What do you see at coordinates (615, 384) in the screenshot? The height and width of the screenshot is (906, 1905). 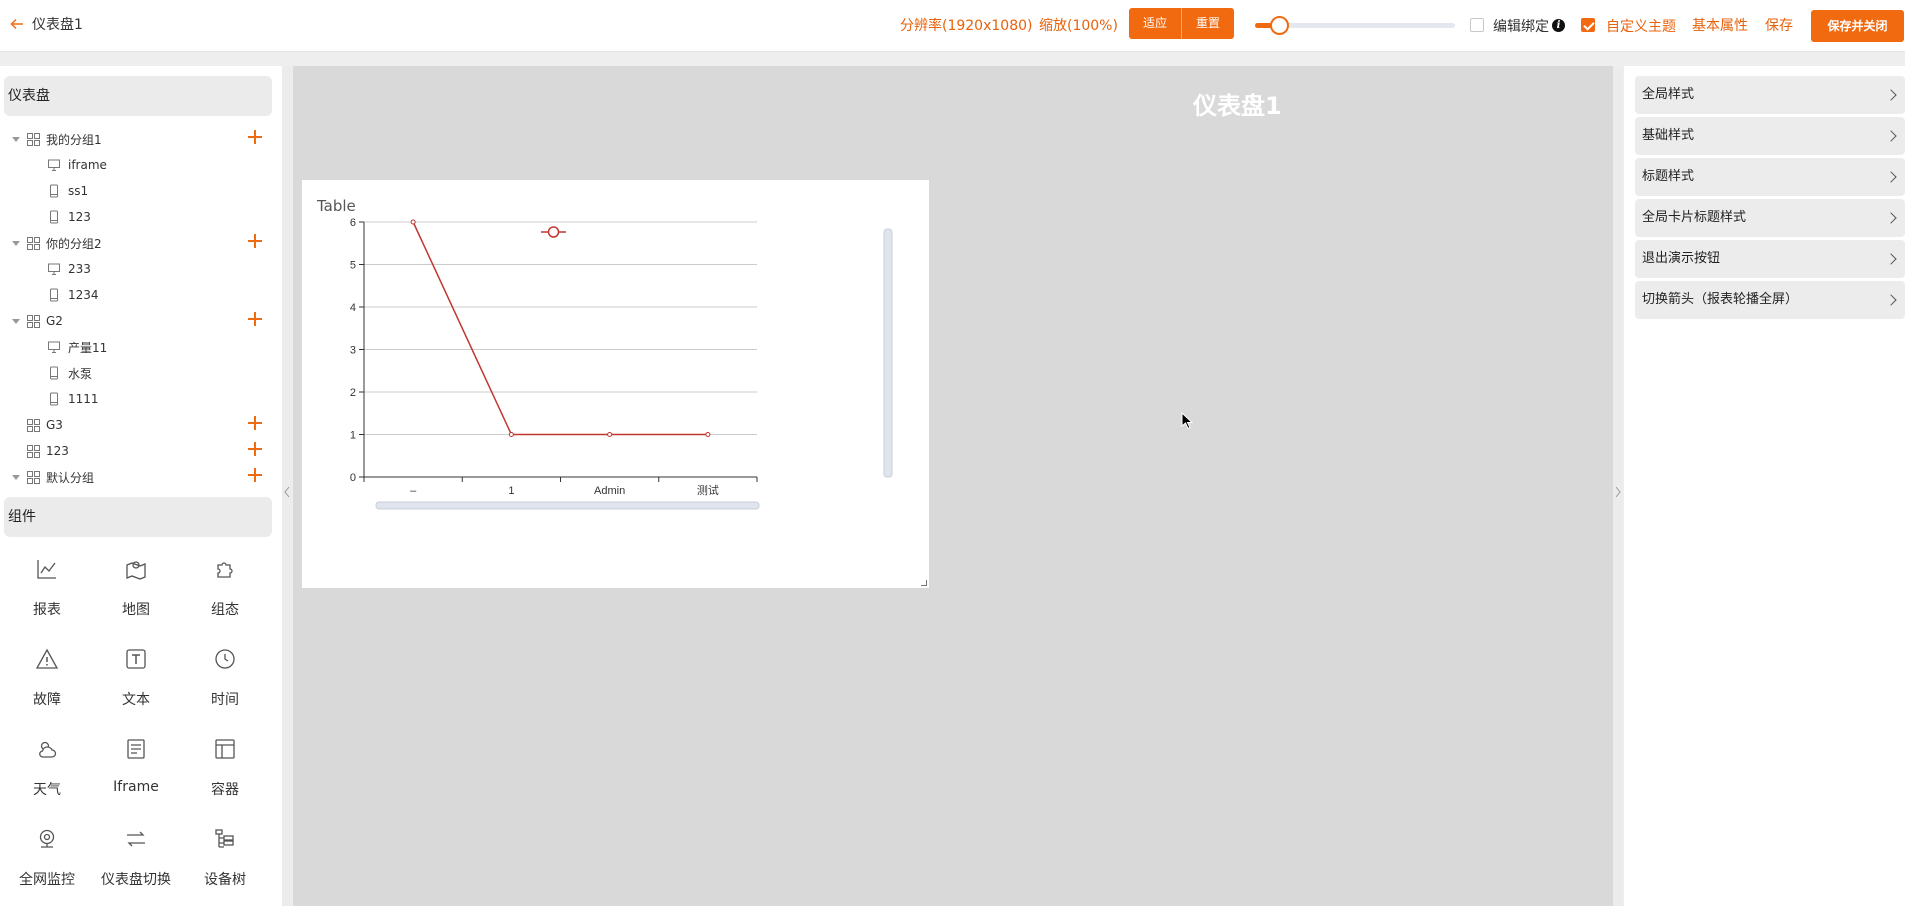 I see `chart-widget: 0 1 2 3 4 5 6 – 1 Admin 测试 Table` at bounding box center [615, 384].